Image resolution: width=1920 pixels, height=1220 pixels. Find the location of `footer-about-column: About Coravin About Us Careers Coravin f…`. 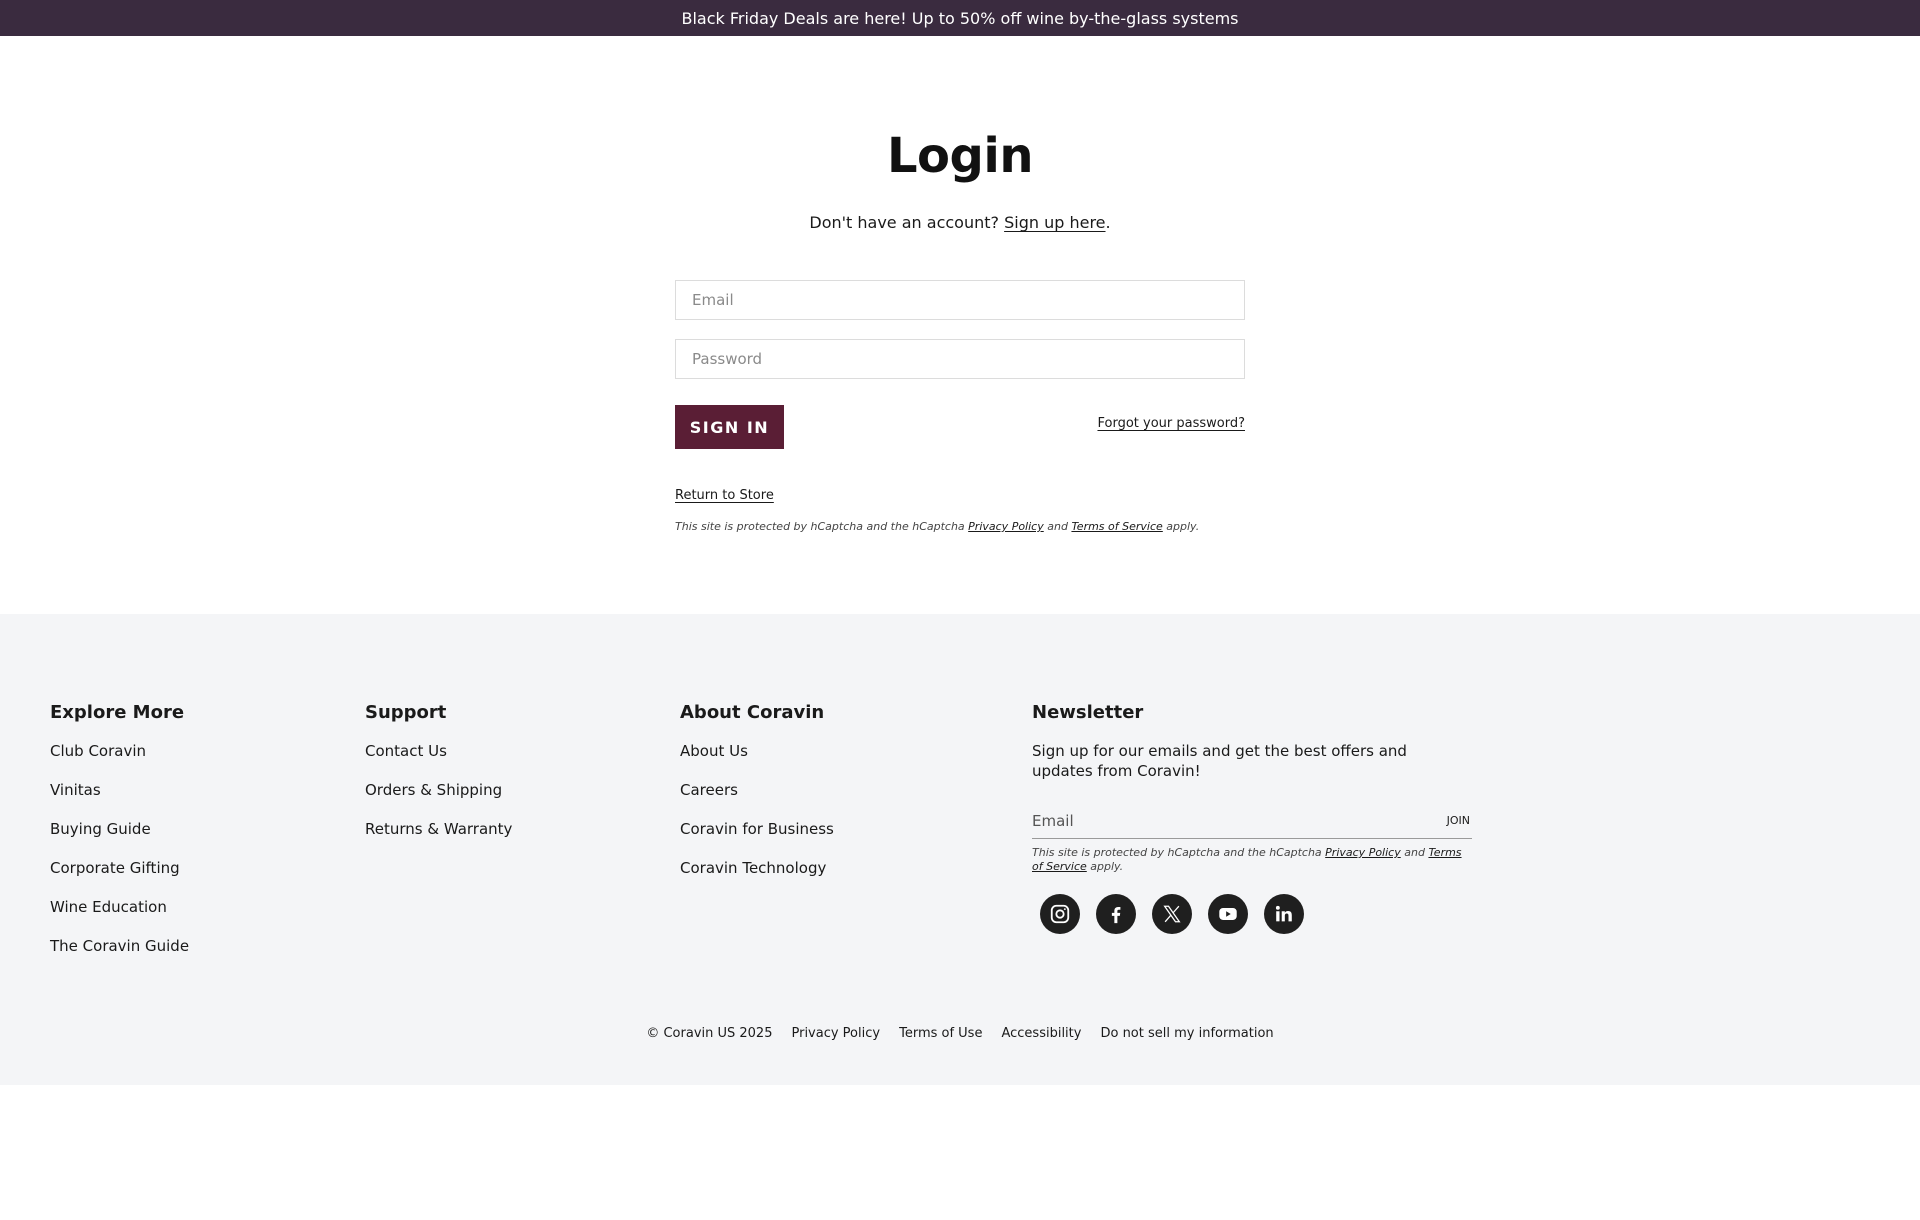

footer-about-column: About Coravin About Us Careers Coravin f… is located at coordinates (757, 799).